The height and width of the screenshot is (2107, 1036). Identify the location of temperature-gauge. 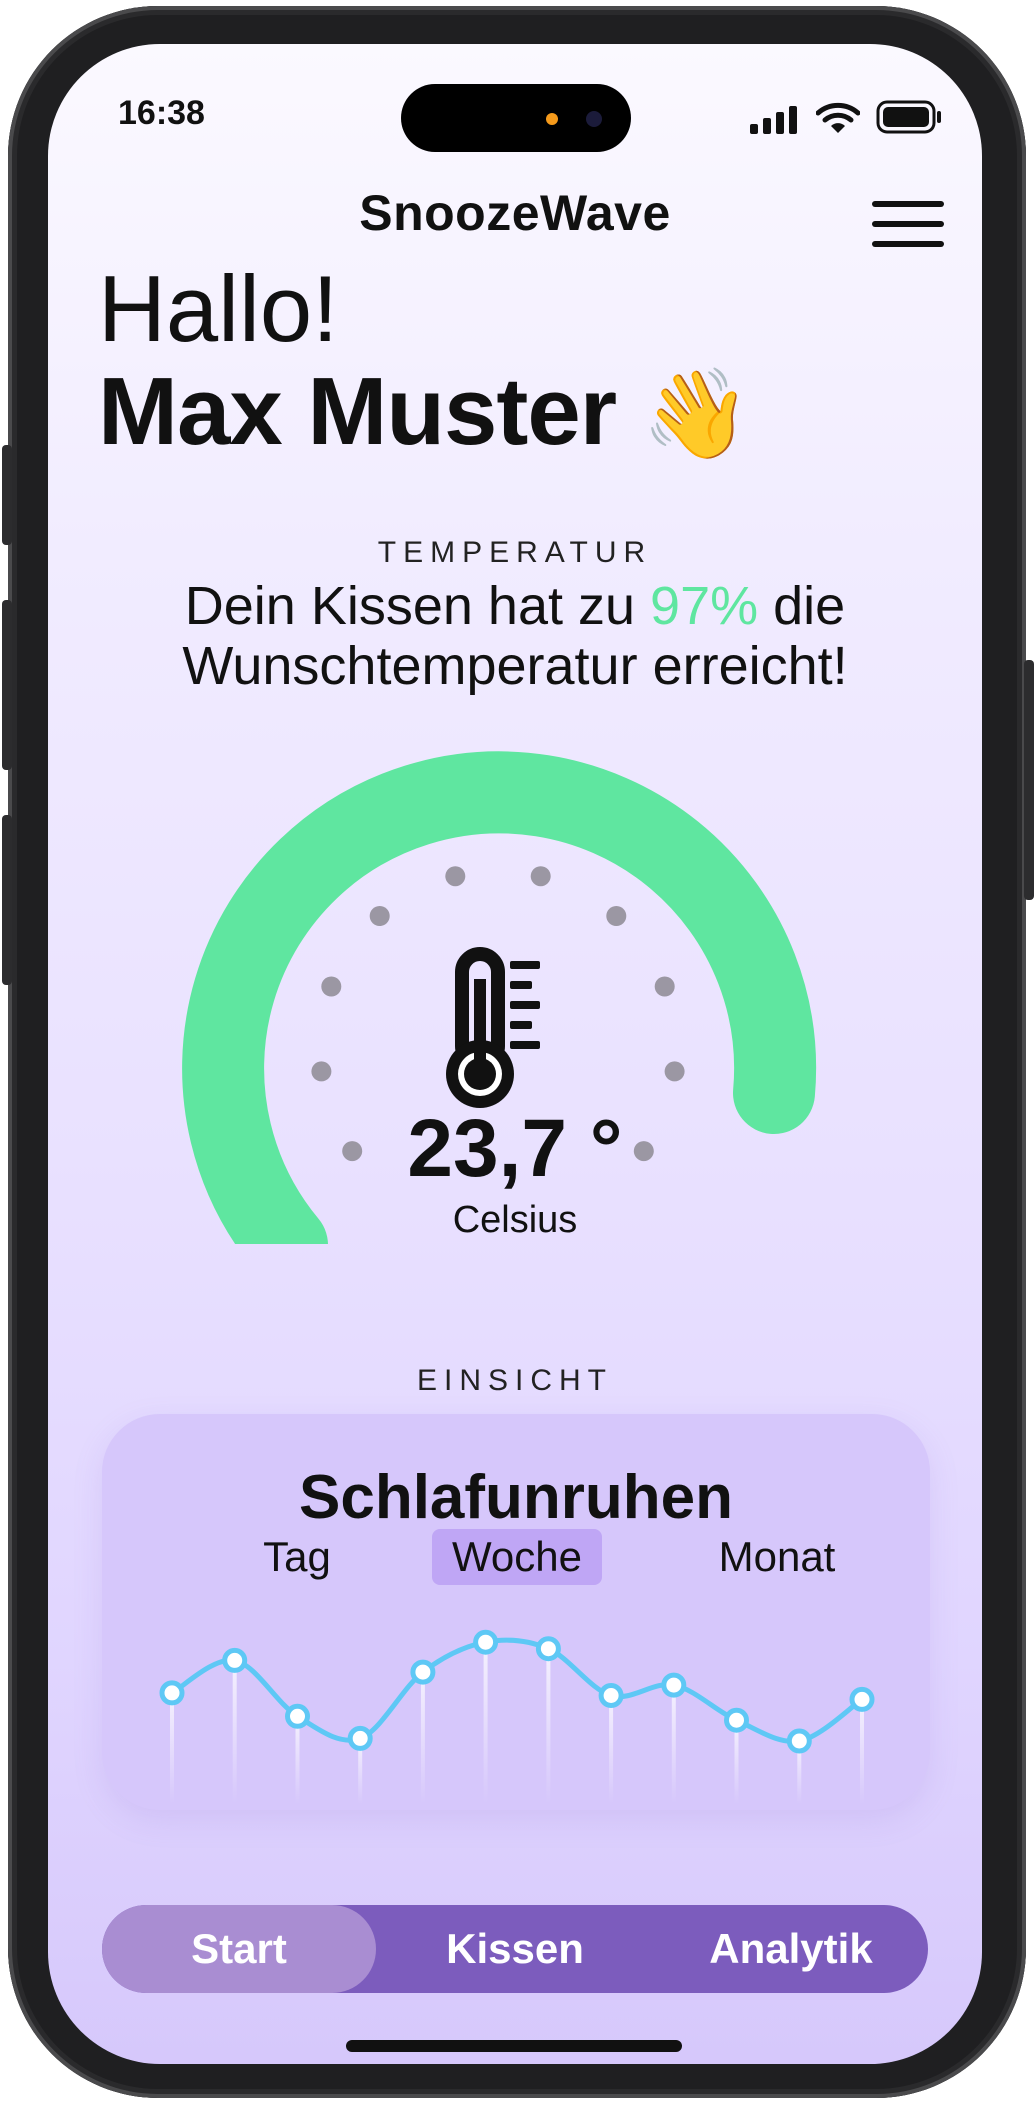
(499, 997).